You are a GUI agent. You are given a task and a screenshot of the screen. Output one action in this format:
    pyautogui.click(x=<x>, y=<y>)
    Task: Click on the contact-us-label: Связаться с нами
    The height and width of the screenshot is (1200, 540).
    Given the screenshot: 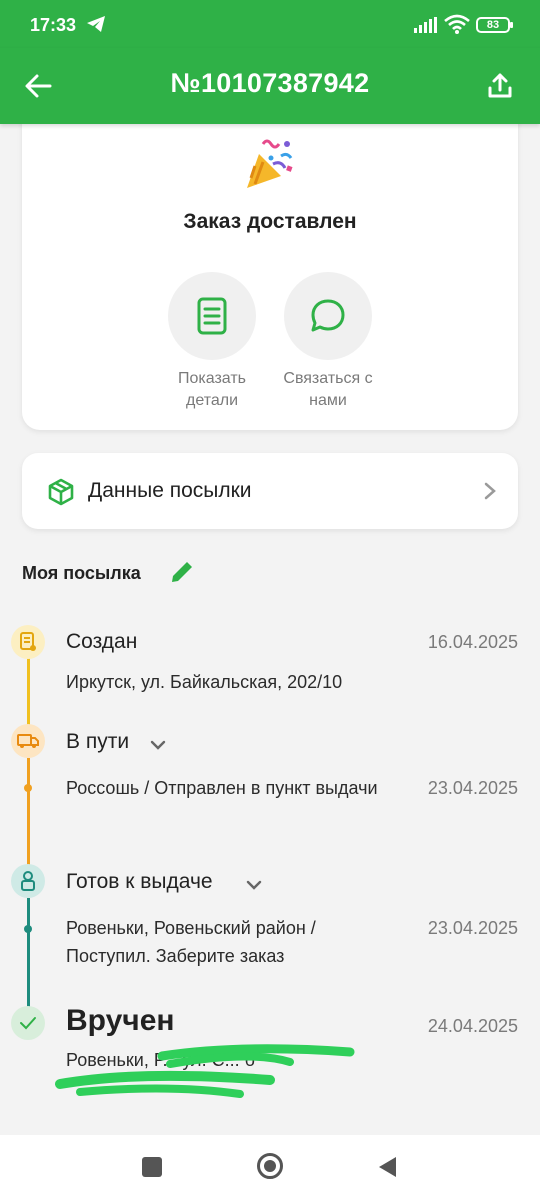 What is the action you would take?
    pyautogui.click(x=328, y=389)
    